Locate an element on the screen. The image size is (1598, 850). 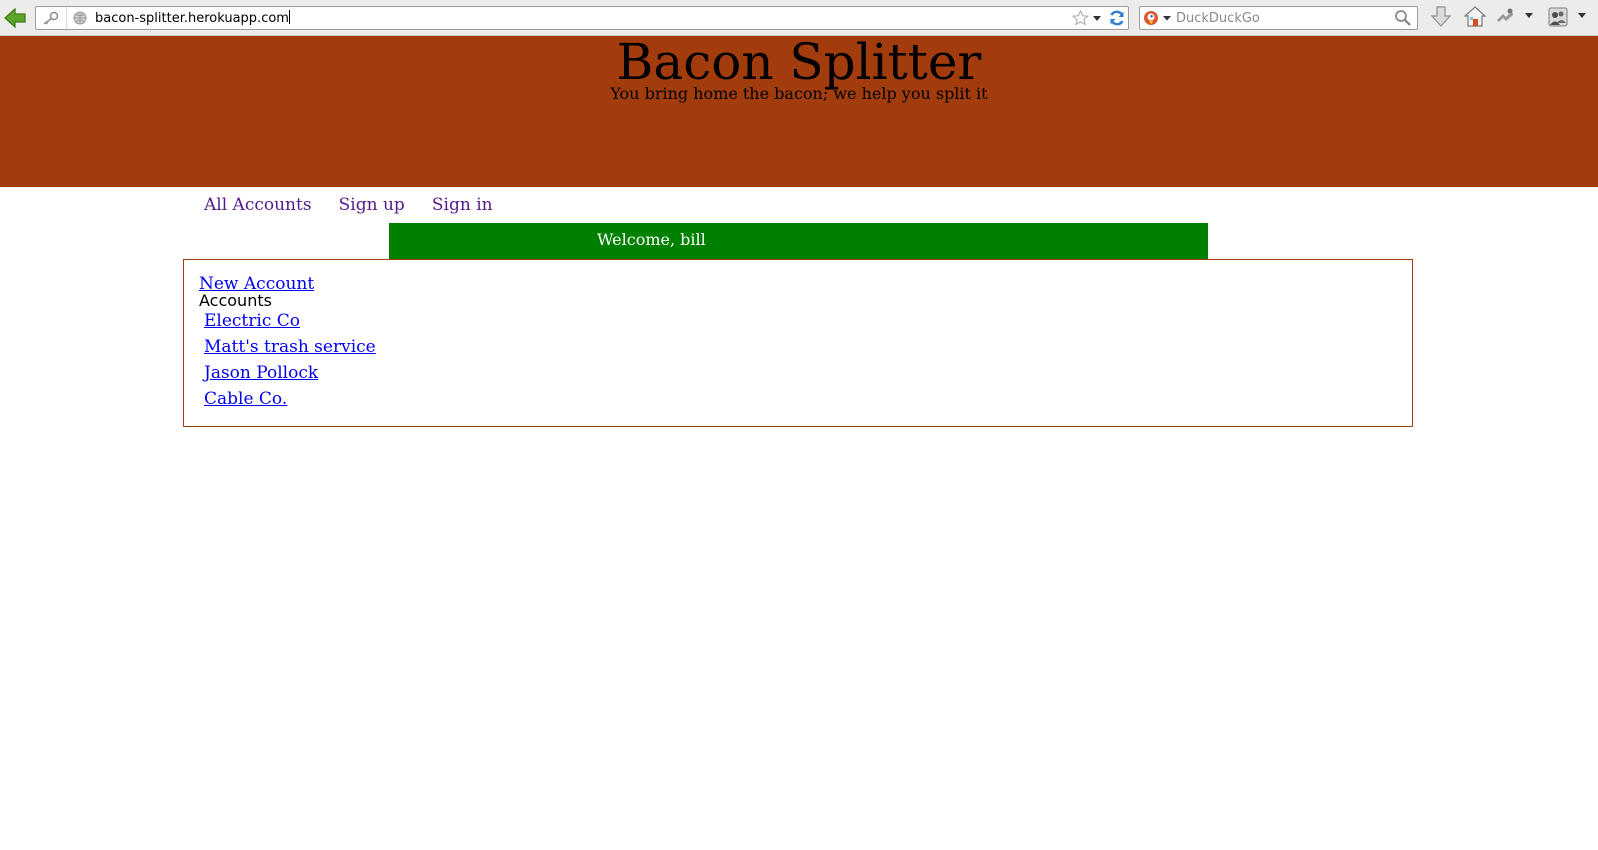
nav-sign-in-link: Sign in is located at coordinates (462, 205).